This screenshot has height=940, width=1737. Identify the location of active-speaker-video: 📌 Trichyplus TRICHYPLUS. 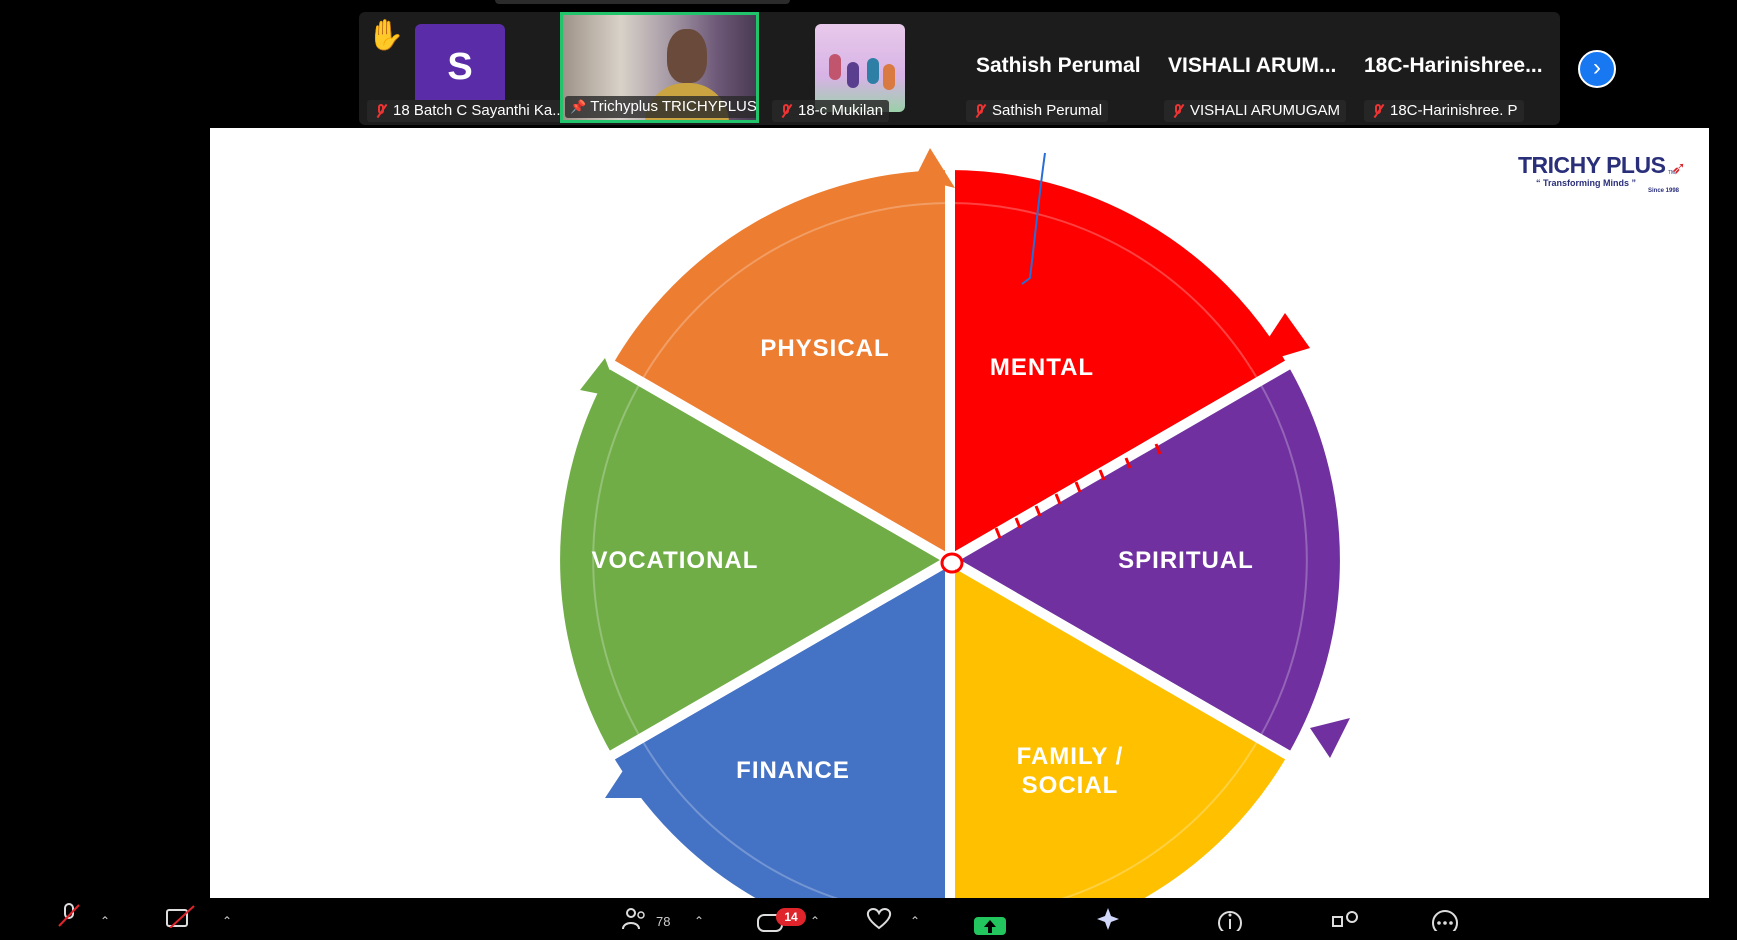
(659, 67).